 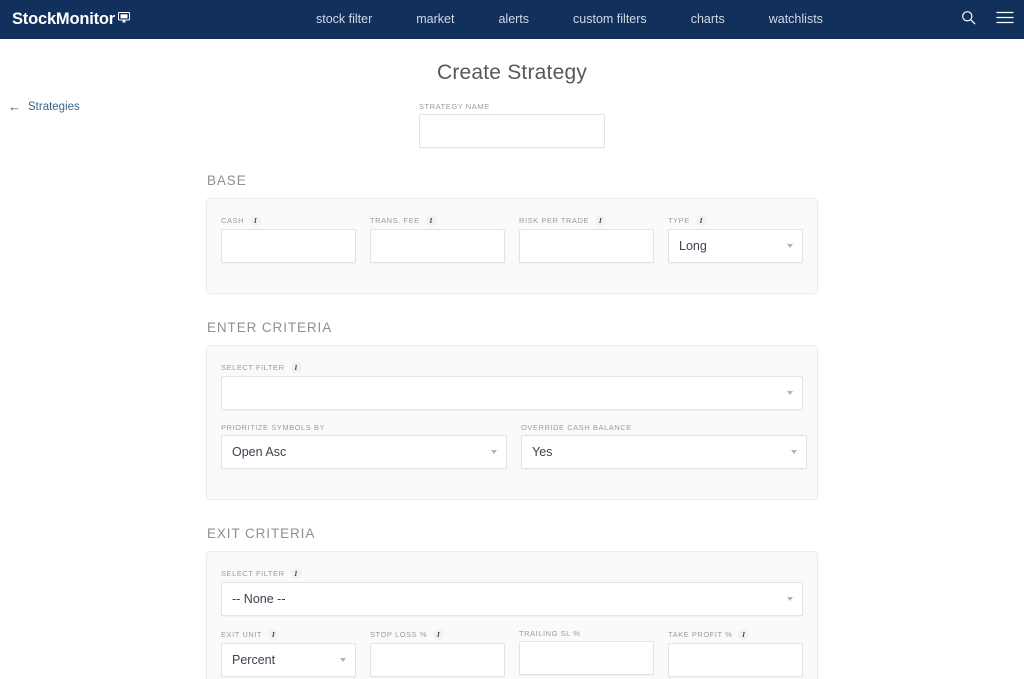 I want to click on strategy-name-input, so click(x=512, y=131).